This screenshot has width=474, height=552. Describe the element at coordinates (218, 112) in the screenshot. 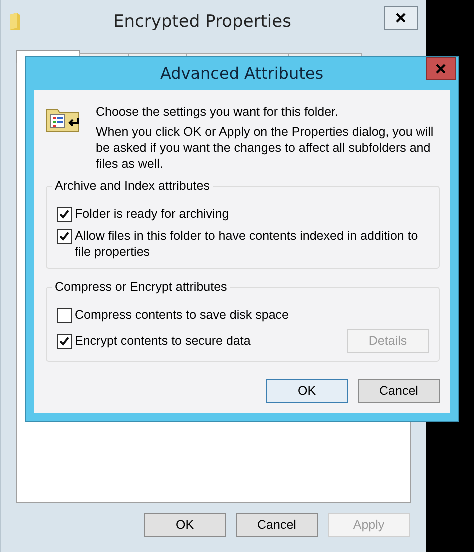

I see `intro-text: Choose the settings you want for this folder.` at that location.